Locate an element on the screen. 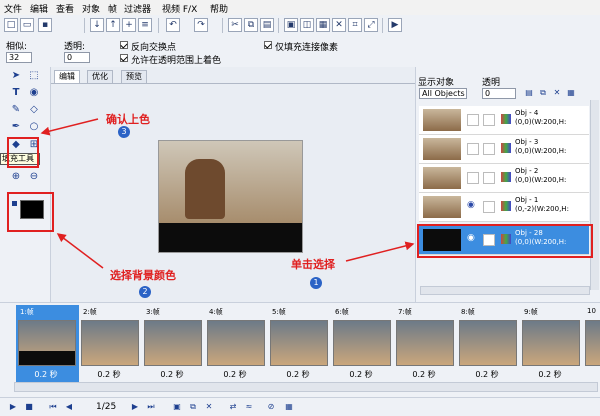  confirm-color-callout: 确认上色 is located at coordinates (128, 119).